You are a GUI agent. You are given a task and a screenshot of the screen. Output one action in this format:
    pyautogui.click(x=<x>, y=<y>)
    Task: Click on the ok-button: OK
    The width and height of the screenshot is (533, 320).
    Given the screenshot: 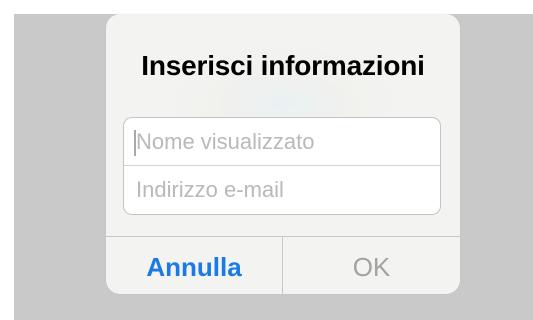 What is the action you would take?
    pyautogui.click(x=371, y=265)
    